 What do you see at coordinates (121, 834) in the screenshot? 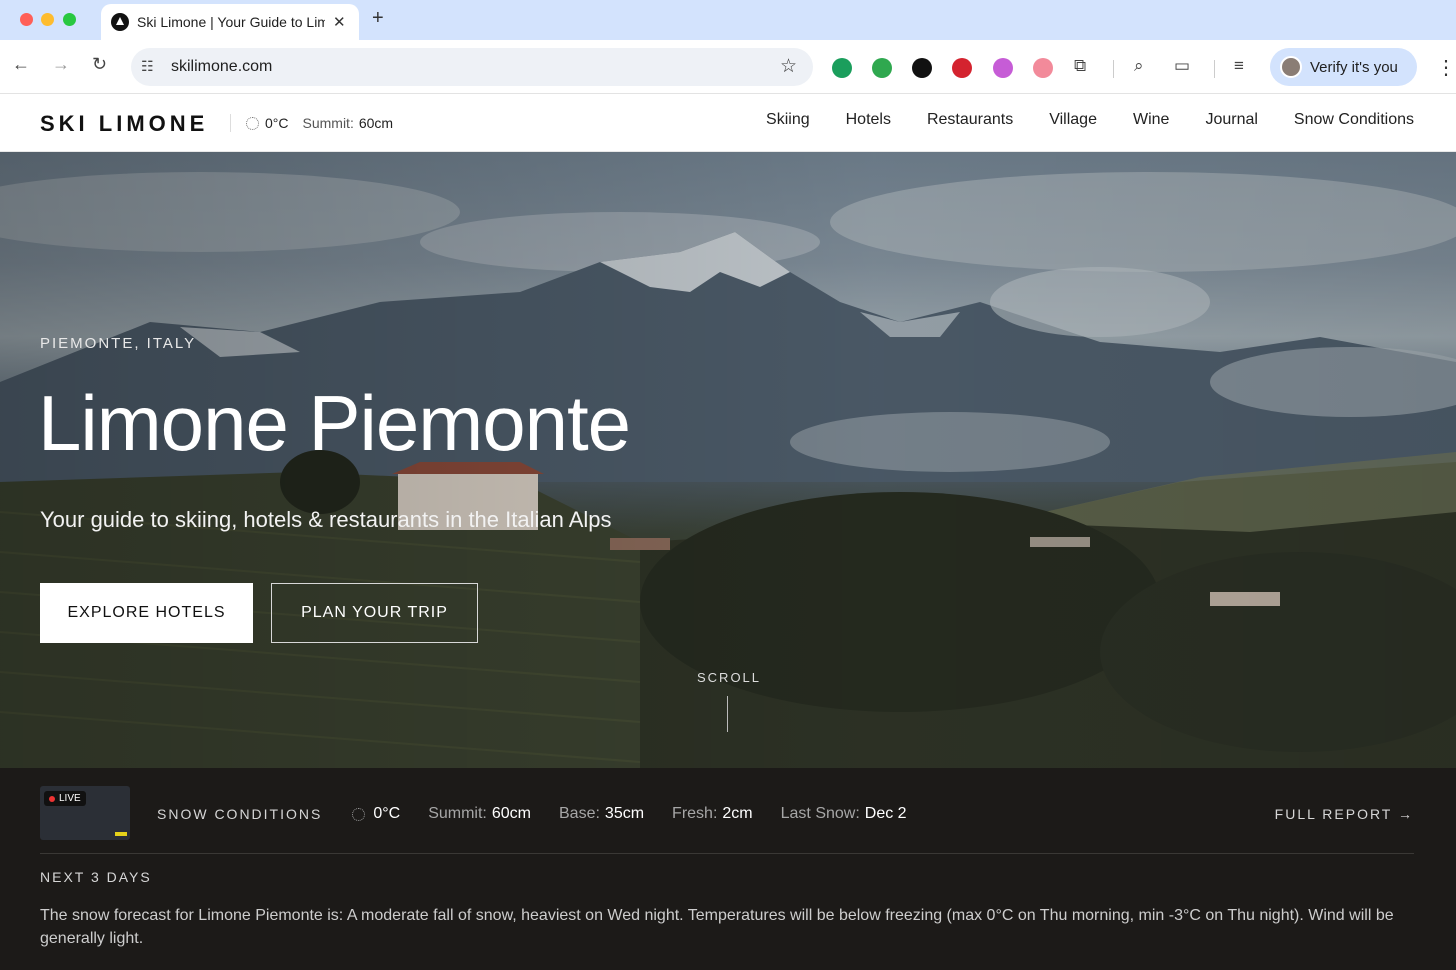
I see `webcam-logo` at bounding box center [121, 834].